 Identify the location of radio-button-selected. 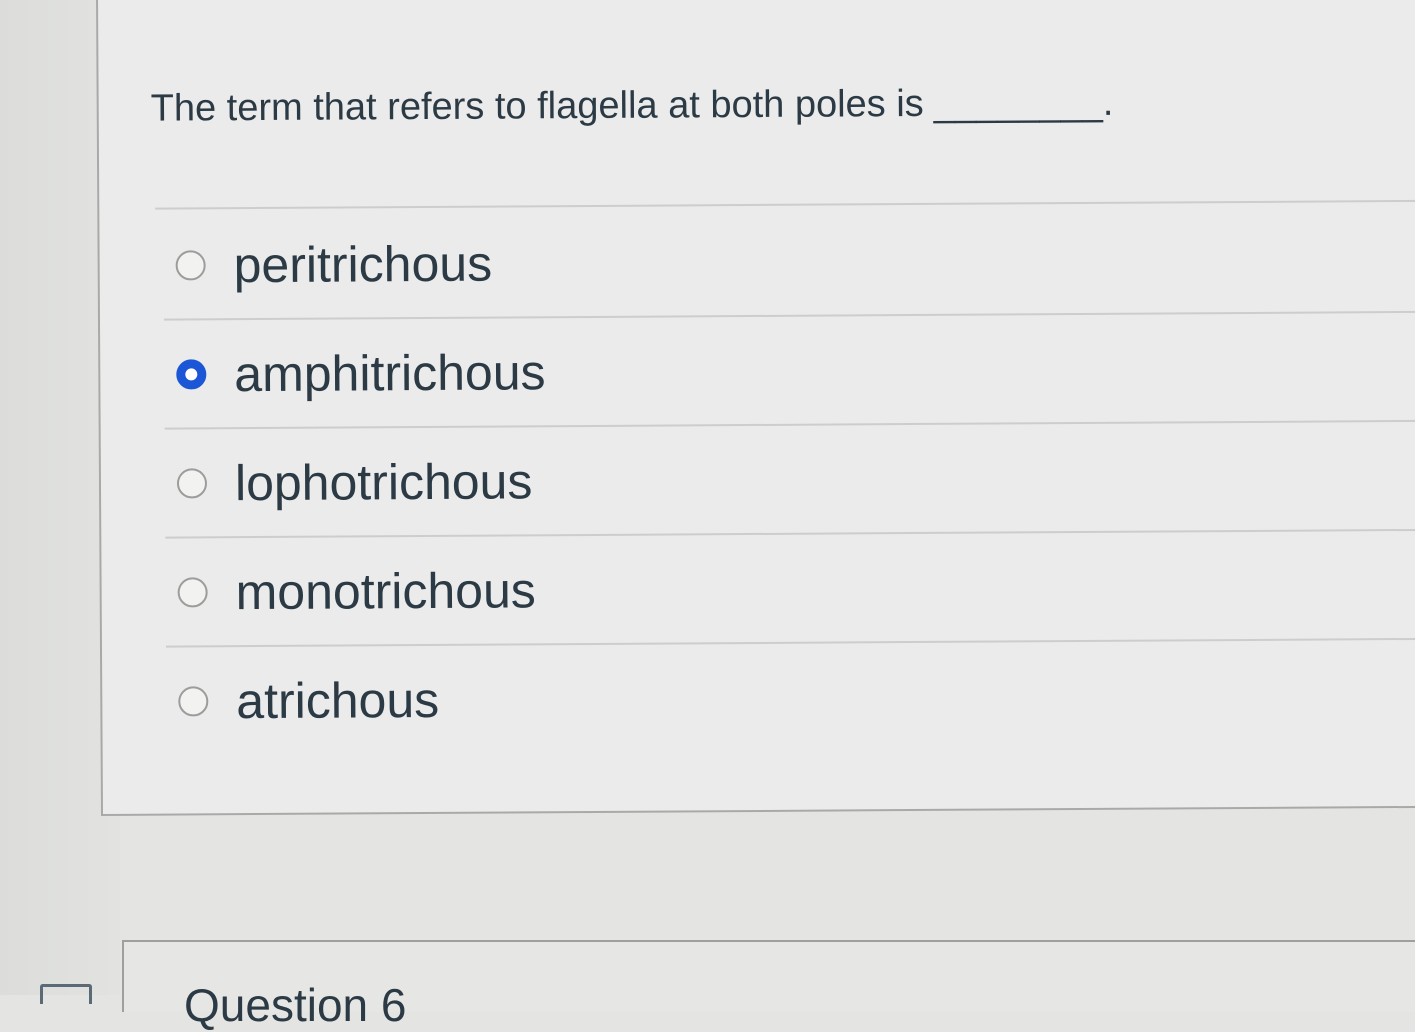
(191, 374).